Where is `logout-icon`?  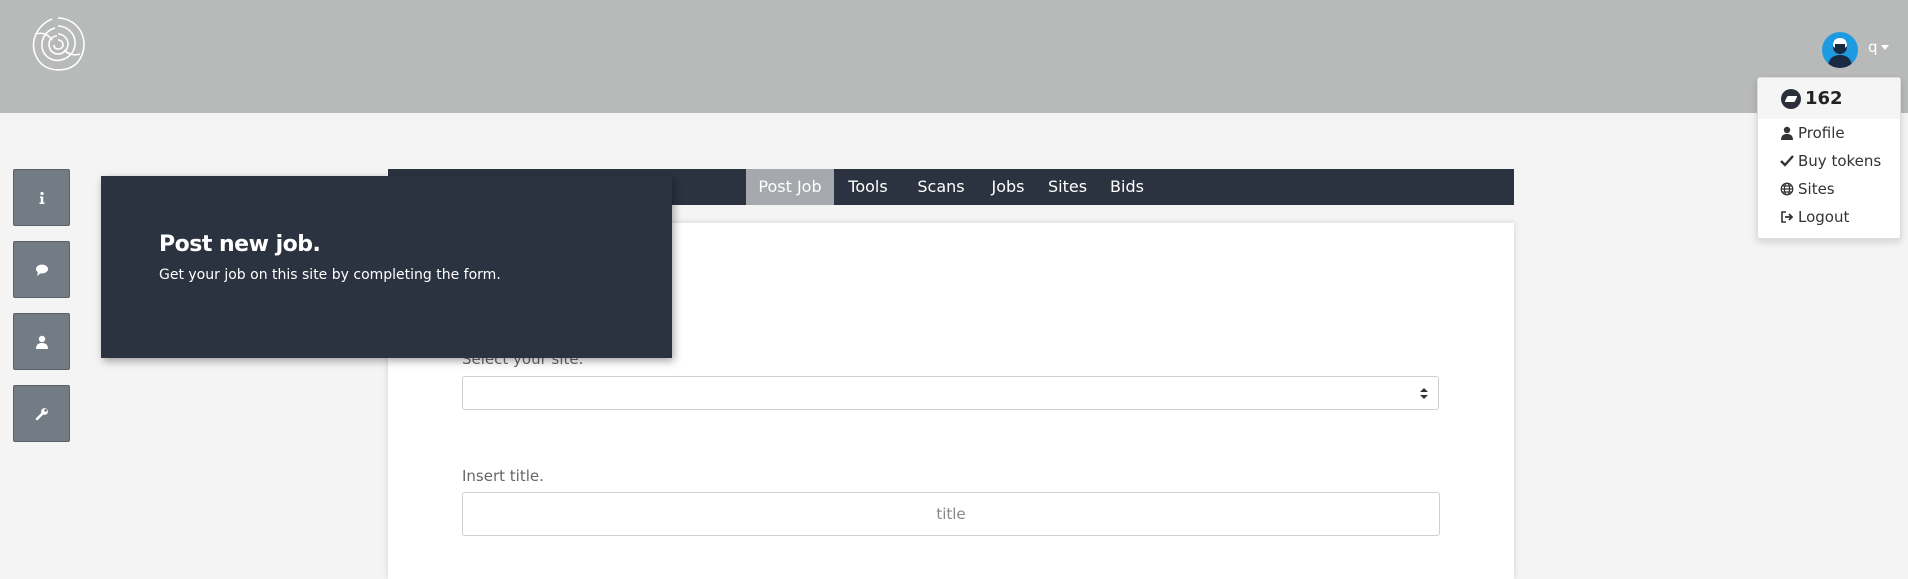
logout-icon is located at coordinates (1787, 217).